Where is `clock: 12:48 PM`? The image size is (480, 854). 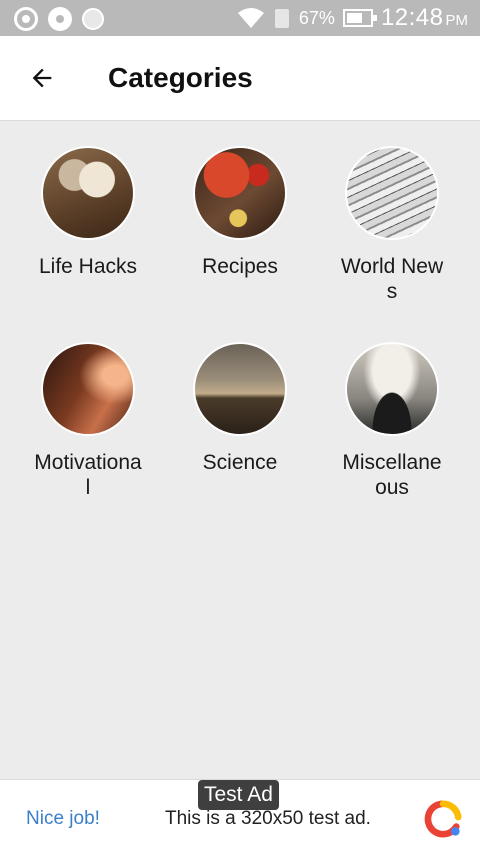
clock: 12:48 PM is located at coordinates (424, 18).